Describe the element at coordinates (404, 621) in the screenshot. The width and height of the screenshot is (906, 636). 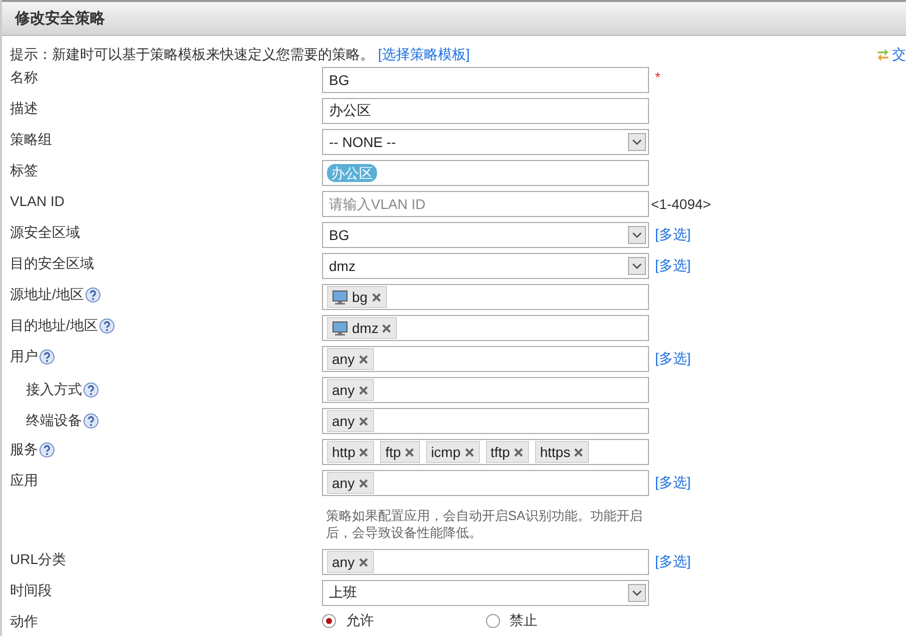
I see `radio-option: 允许` at that location.